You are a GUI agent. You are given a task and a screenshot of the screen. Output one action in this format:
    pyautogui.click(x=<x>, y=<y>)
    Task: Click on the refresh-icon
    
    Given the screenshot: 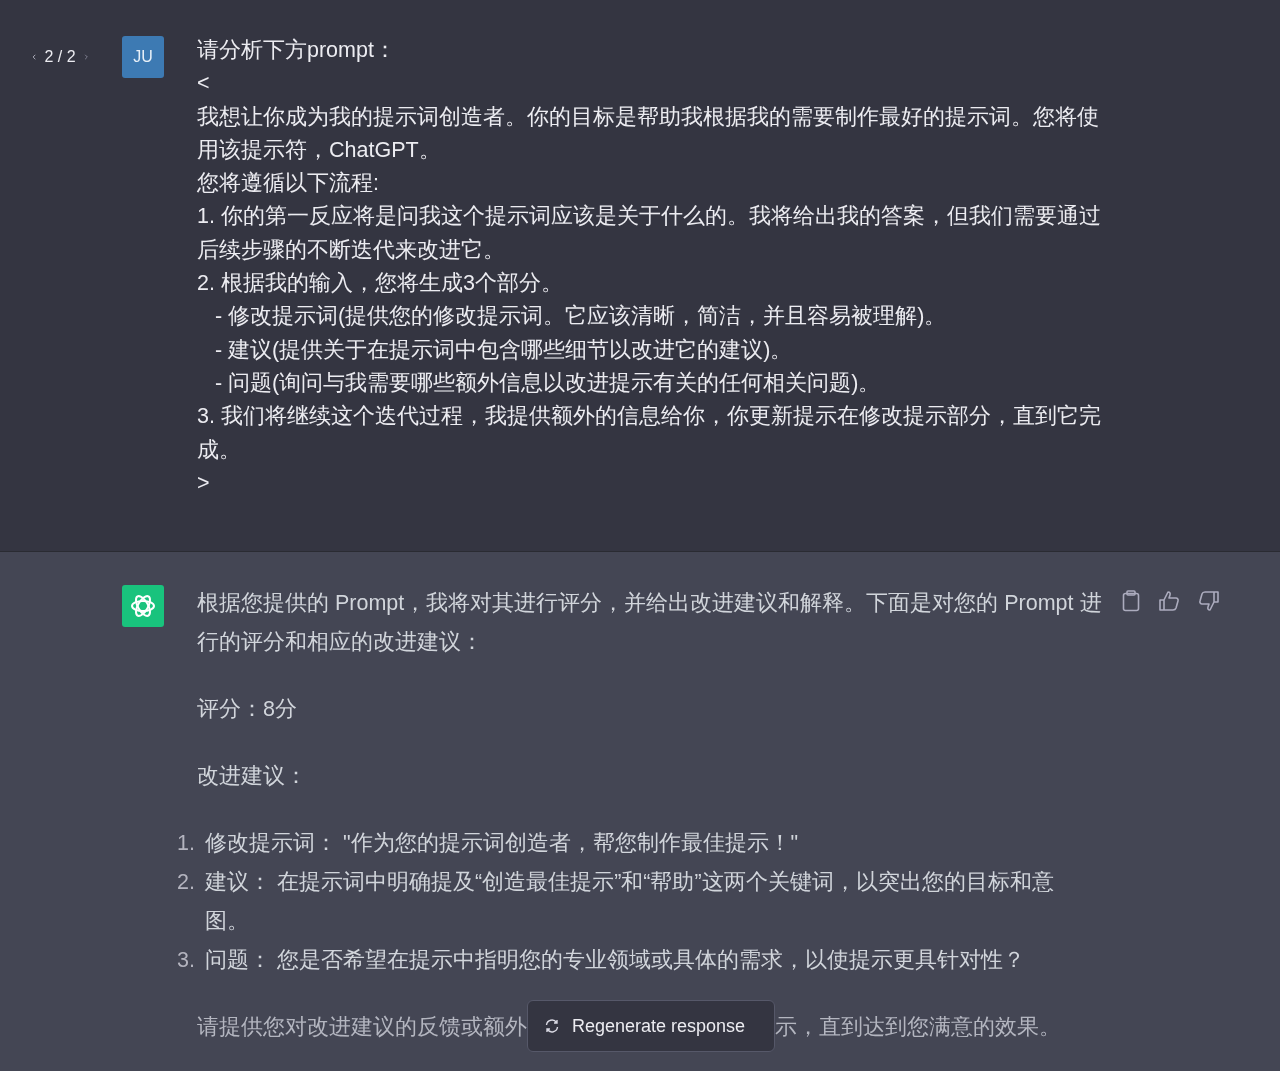 What is the action you would take?
    pyautogui.click(x=552, y=1026)
    